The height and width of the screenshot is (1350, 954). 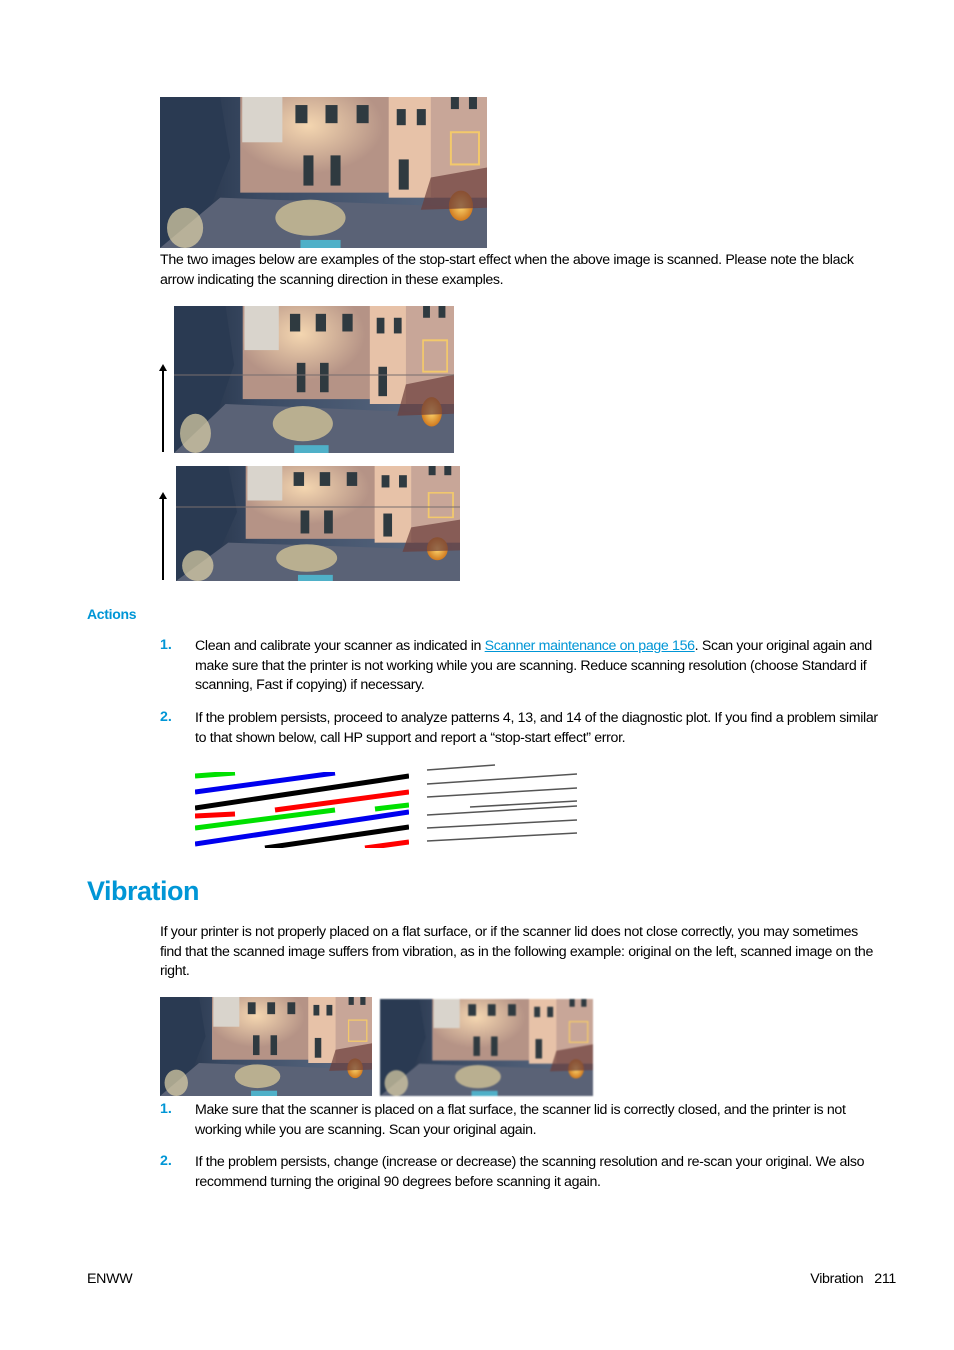 I want to click on diagnostic-gray-pattern, so click(x=501, y=806).